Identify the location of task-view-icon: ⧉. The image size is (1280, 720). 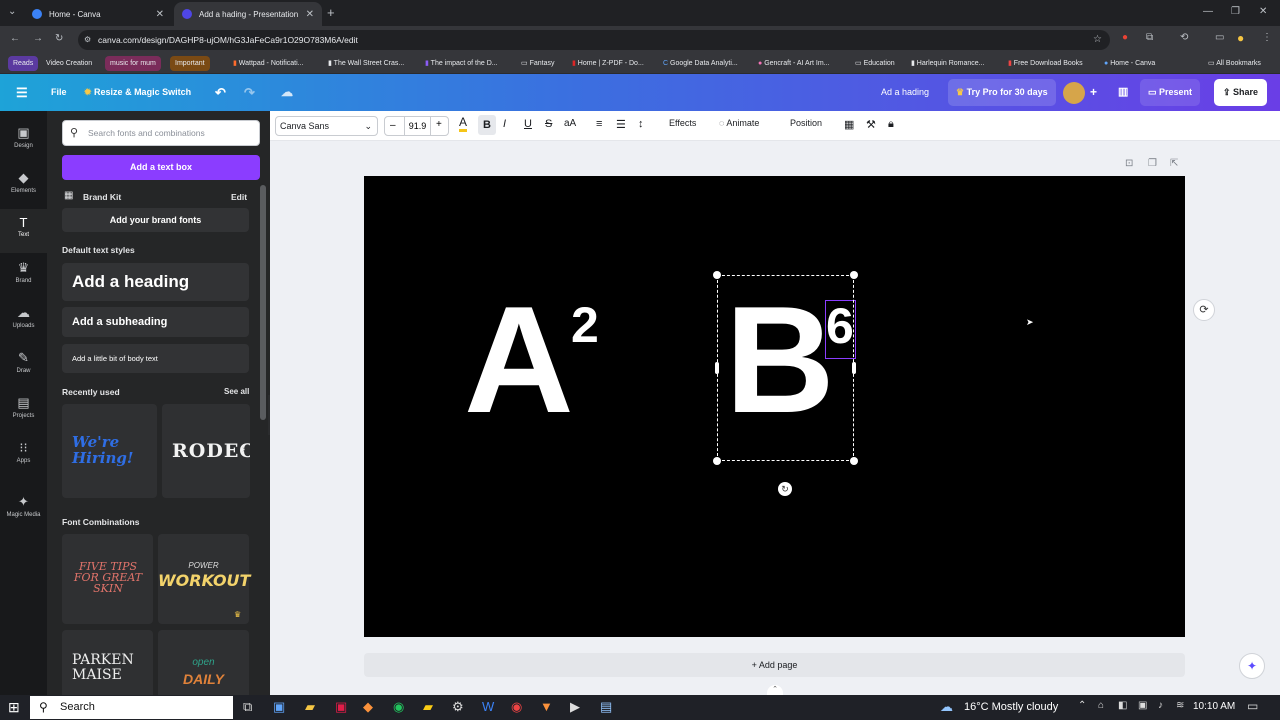
(247, 707).